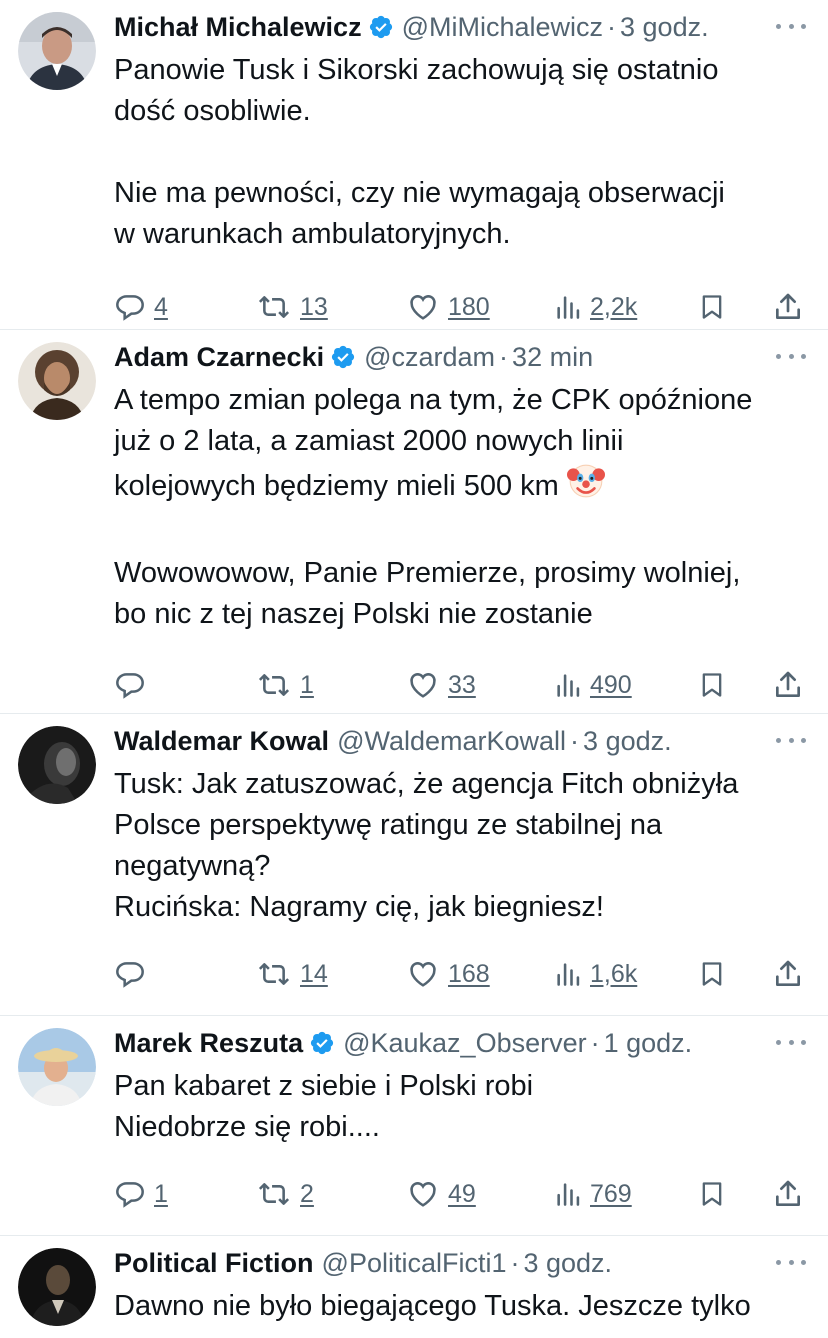  What do you see at coordinates (208, 1043) in the screenshot?
I see `author-name: Marek Reszuta` at bounding box center [208, 1043].